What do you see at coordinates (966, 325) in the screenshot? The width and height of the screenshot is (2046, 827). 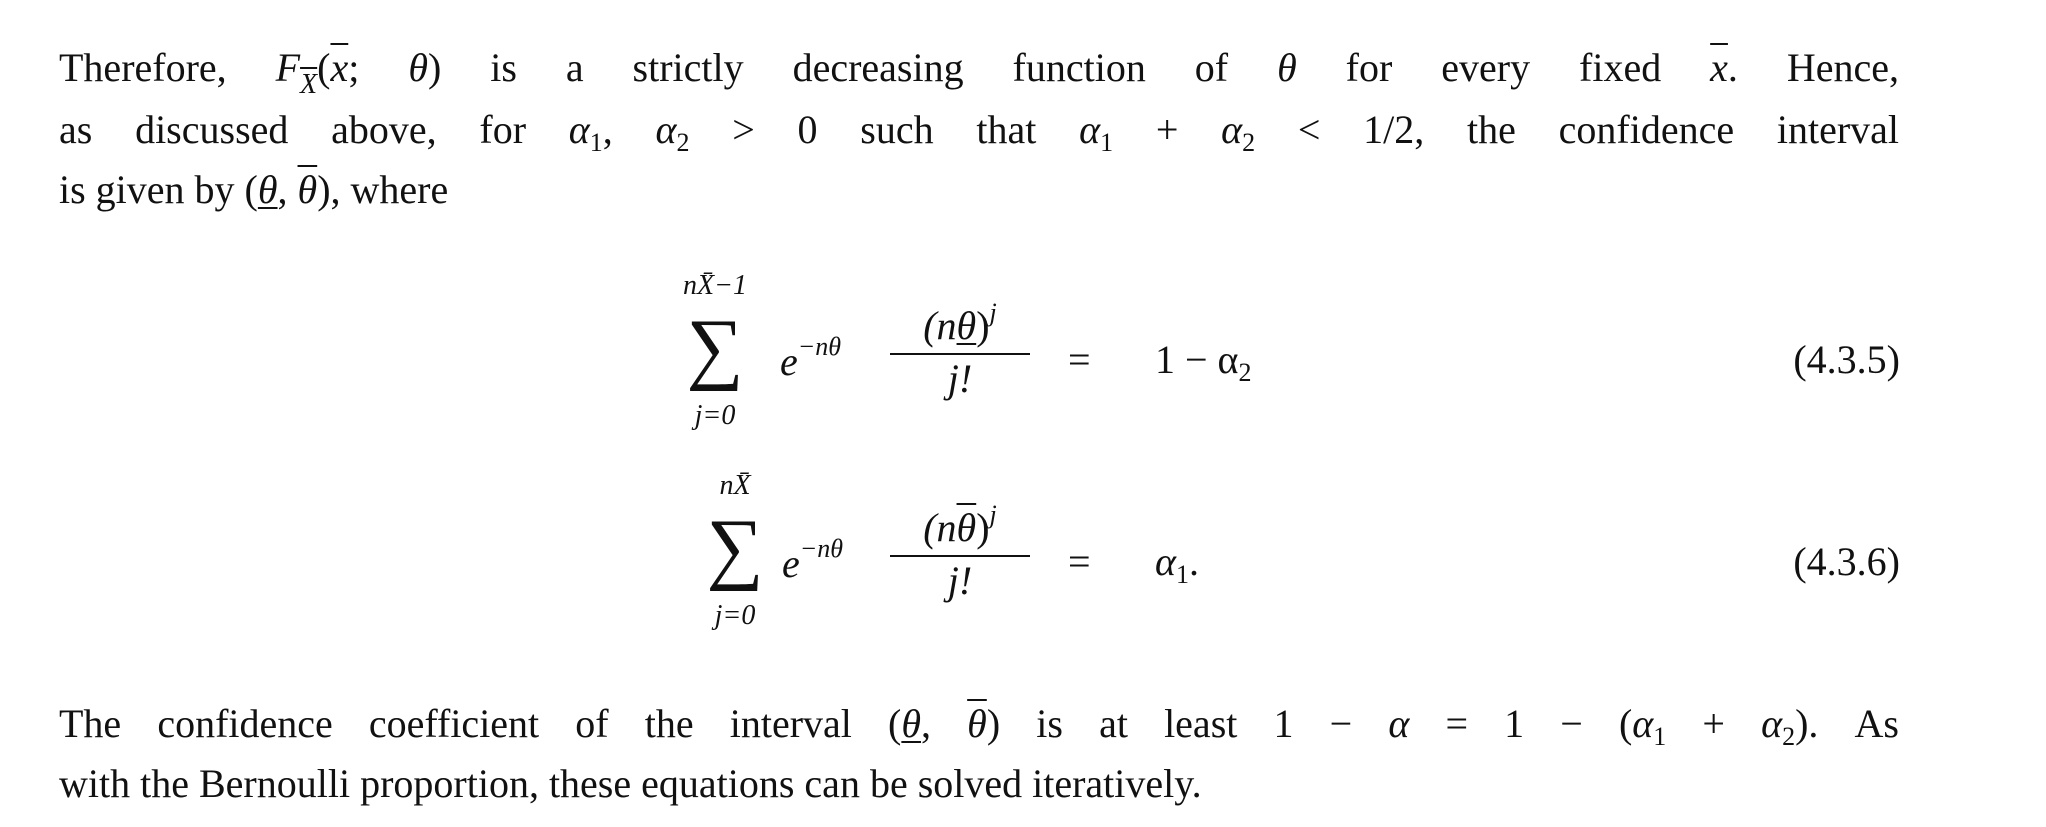 I see `theta-lower-bound: θ` at bounding box center [966, 325].